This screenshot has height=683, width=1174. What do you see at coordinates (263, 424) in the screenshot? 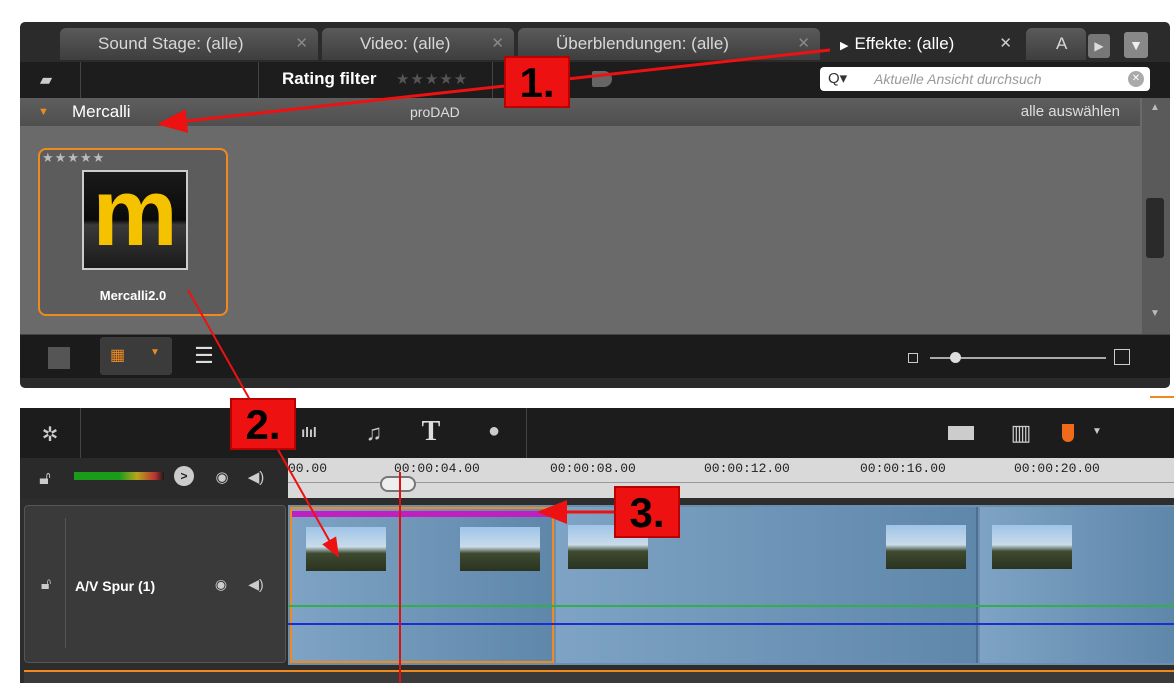
I see `callout-2: 2.` at bounding box center [263, 424].